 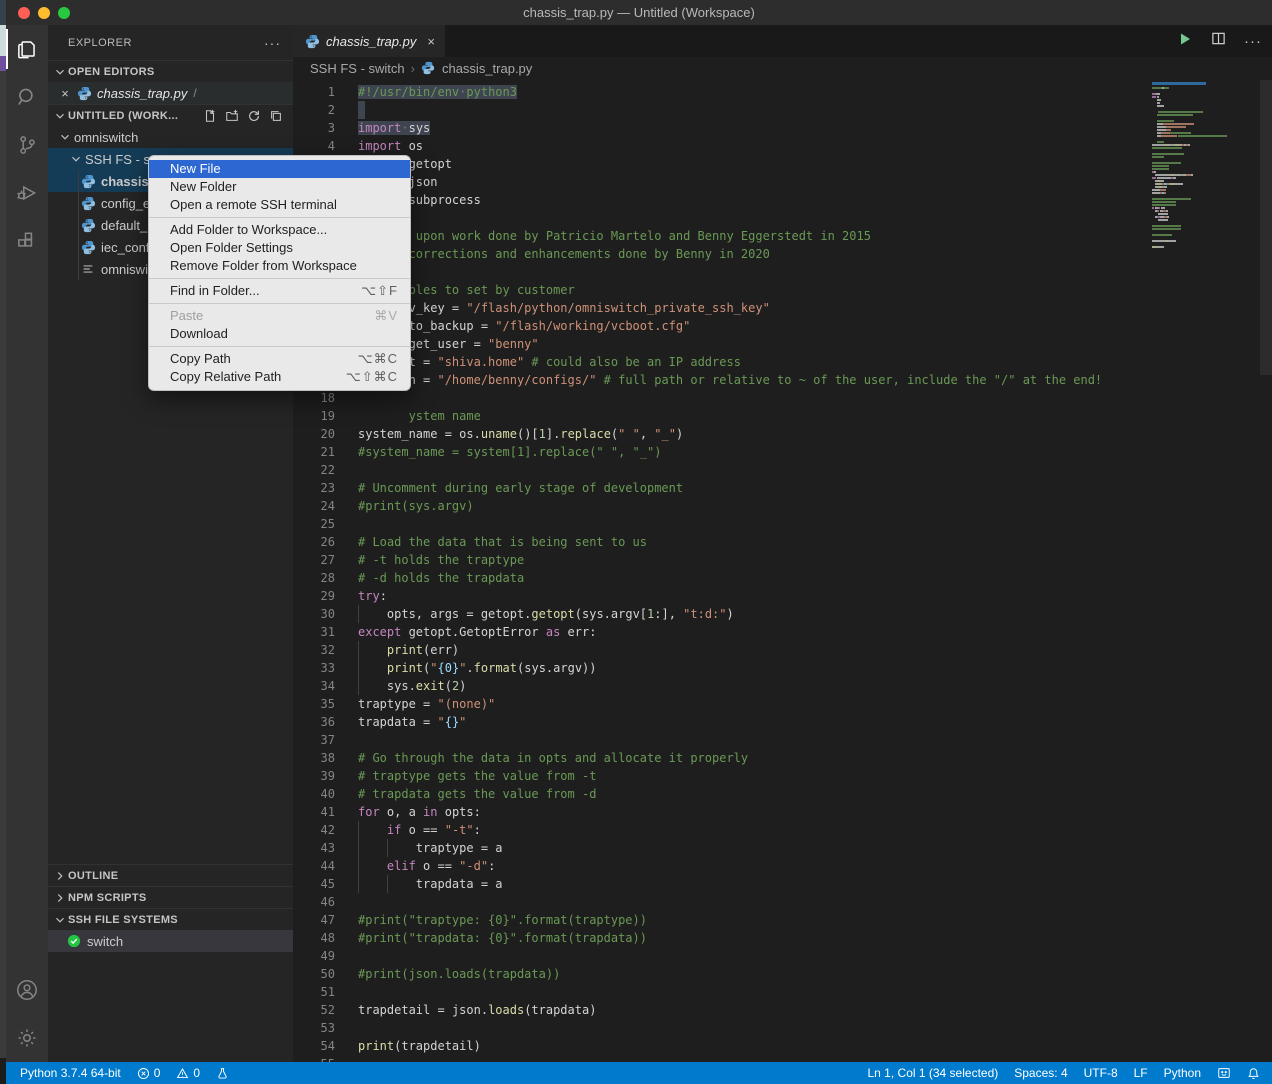 I want to click on code-line: 31 except getopt.GetoptError as err:, so click(x=721, y=632).